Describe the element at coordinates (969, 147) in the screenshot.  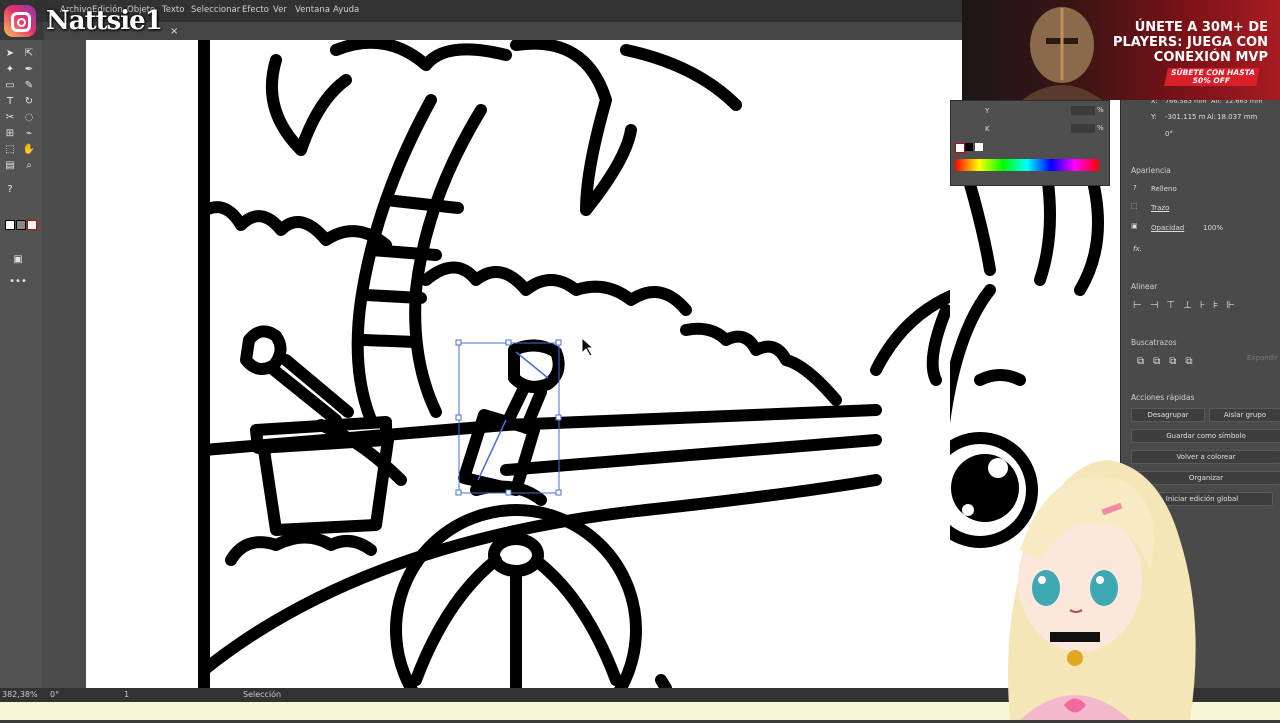
I see `black-swatch` at that location.